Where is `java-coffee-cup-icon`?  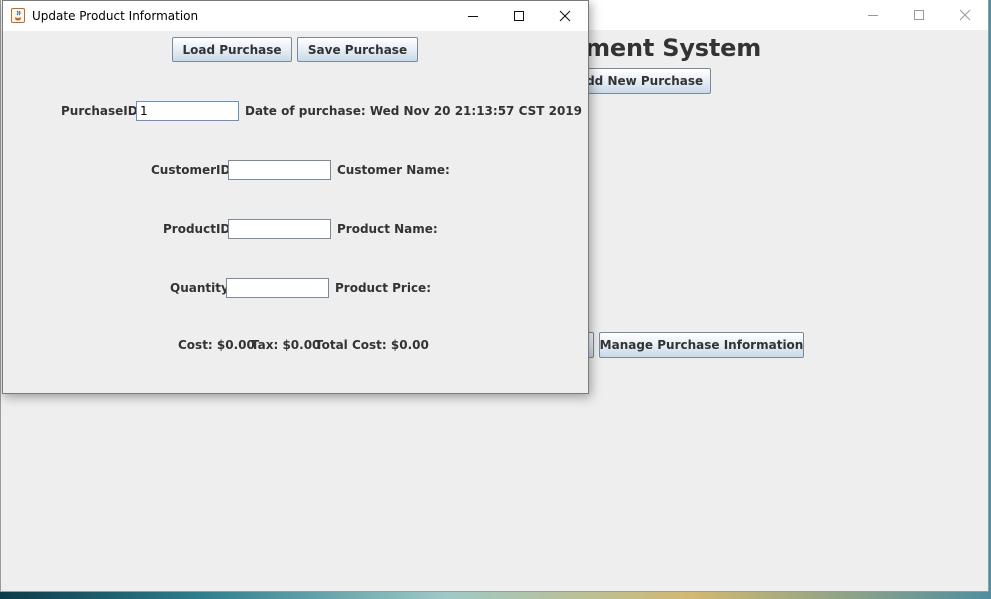
java-coffee-cup-icon is located at coordinates (18, 15).